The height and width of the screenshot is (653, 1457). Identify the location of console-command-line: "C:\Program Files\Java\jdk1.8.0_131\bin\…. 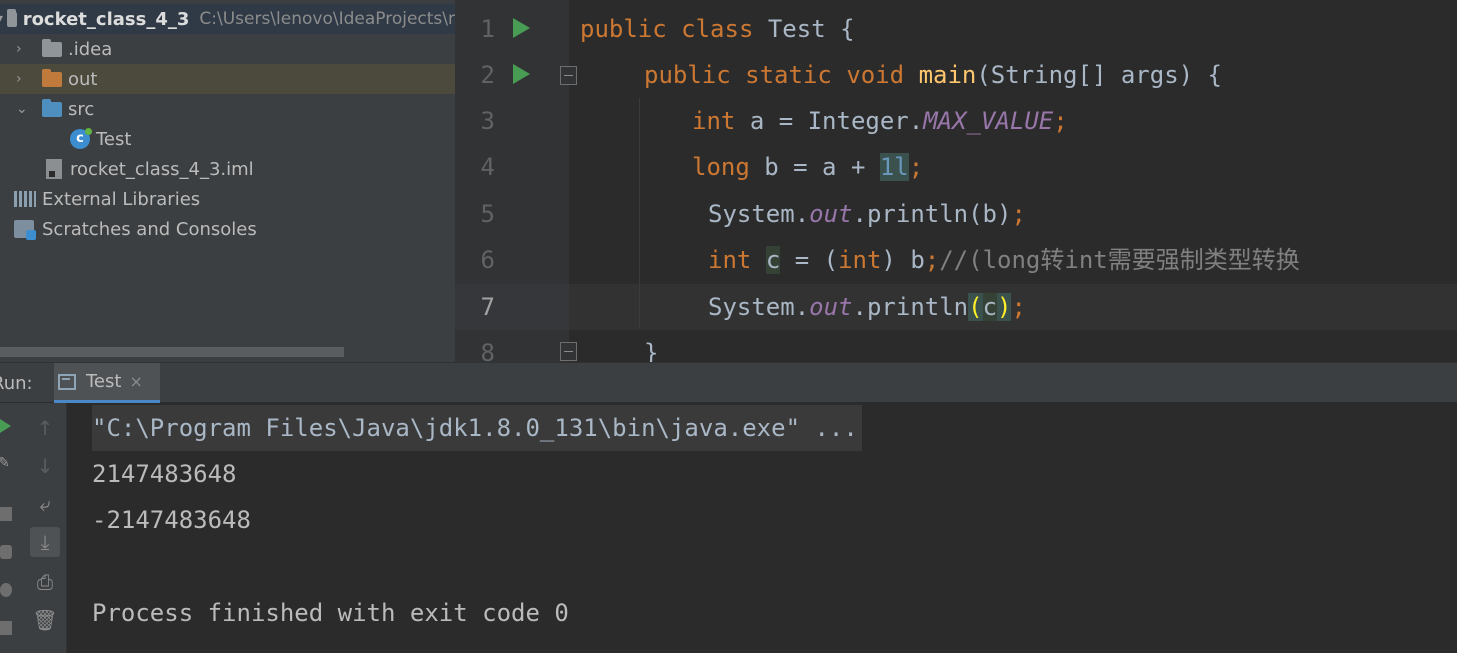
(477, 428).